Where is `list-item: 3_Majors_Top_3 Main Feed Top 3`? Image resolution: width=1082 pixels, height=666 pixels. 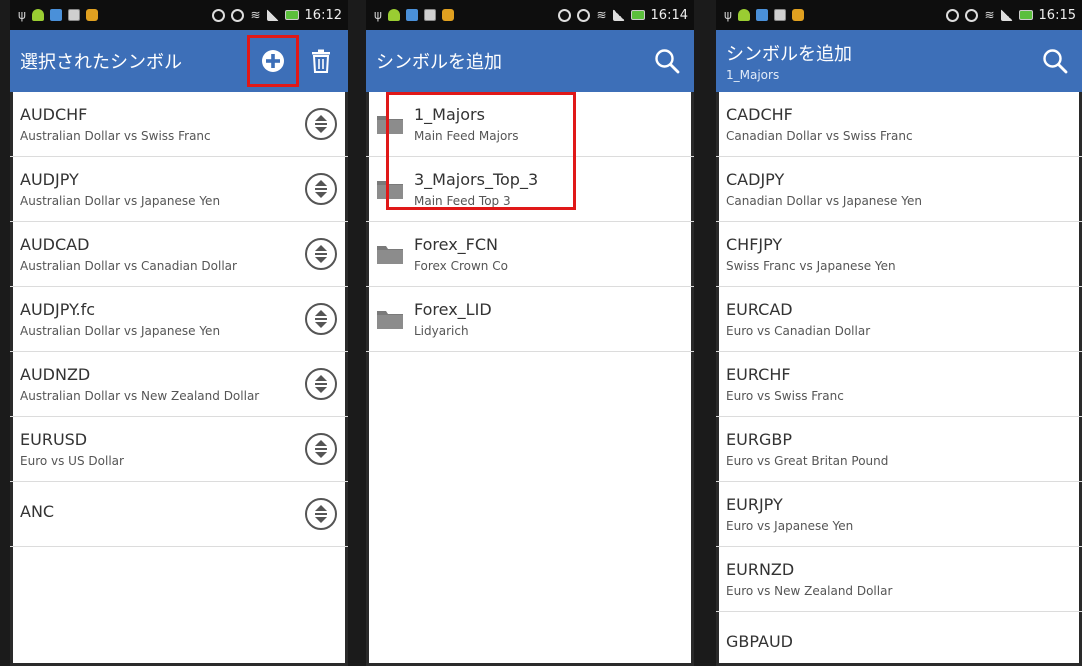 list-item: 3_Majors_Top_3 Main Feed Top 3 is located at coordinates (530, 189).